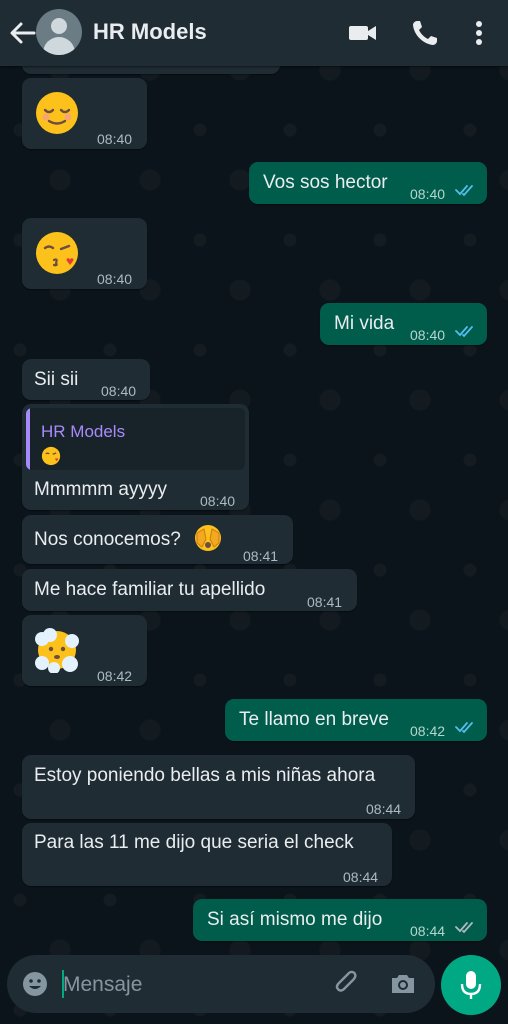  What do you see at coordinates (194, 842) in the screenshot?
I see `message-text: Para las 11 me dijo que seria el check` at bounding box center [194, 842].